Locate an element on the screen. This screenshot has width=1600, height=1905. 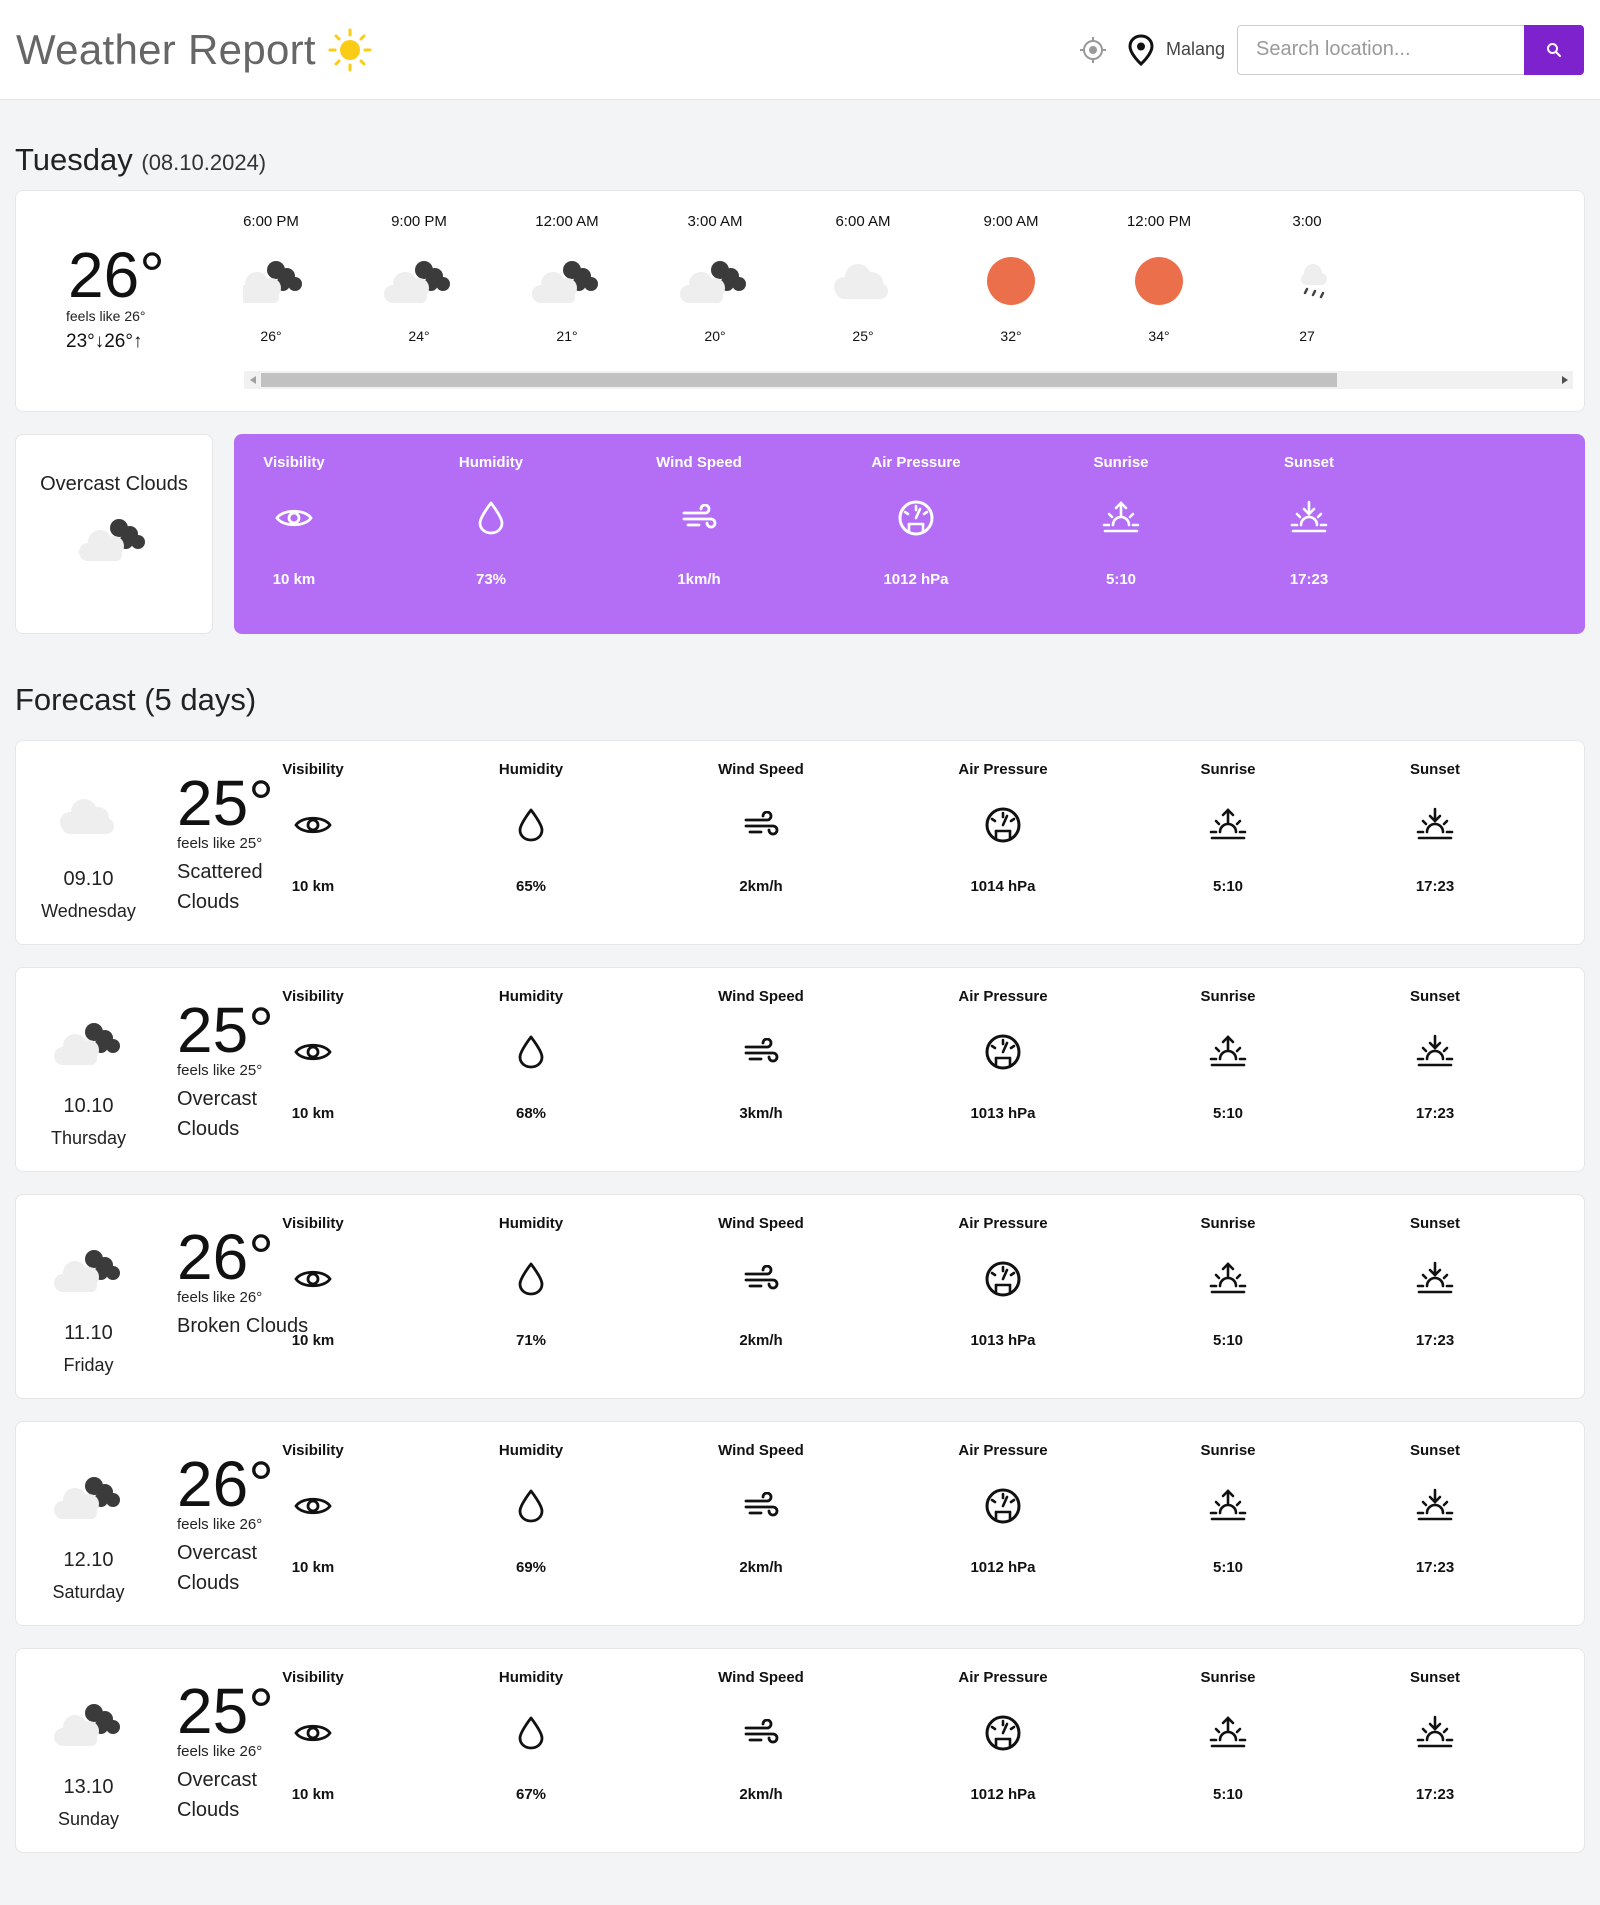
forecast-day-summary: 11.10 Friday is located at coordinates (88, 1297).